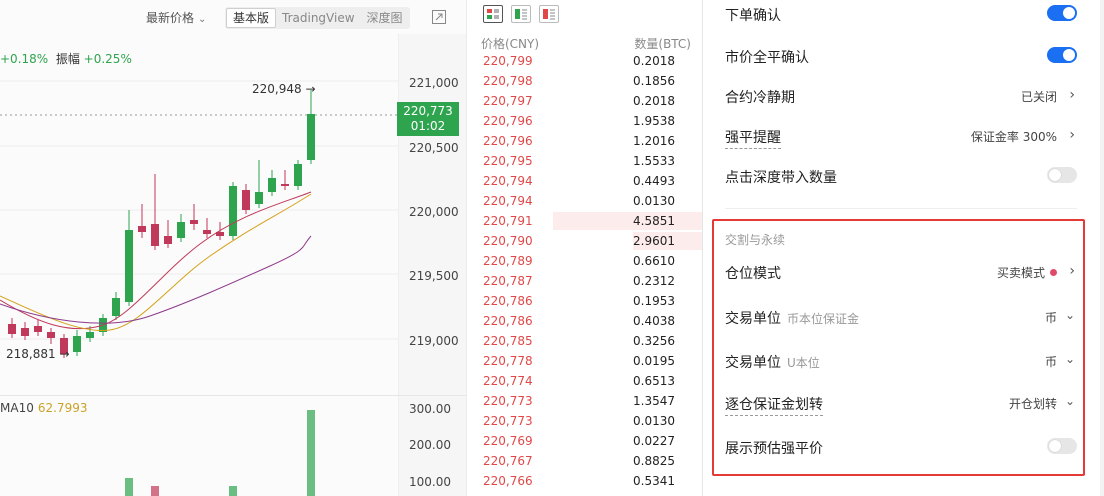 The height and width of the screenshot is (496, 1104). What do you see at coordinates (1102, 248) in the screenshot?
I see `panel-scrollbar` at bounding box center [1102, 248].